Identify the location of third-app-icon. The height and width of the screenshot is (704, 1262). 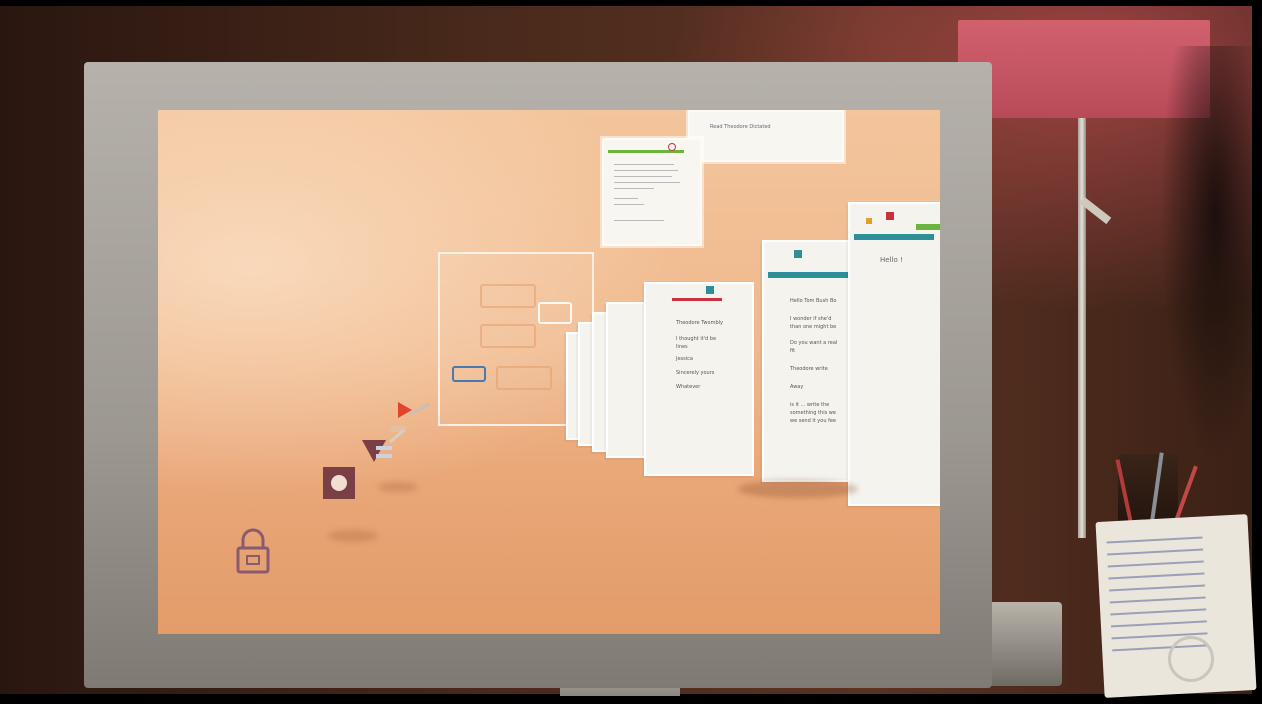
(710, 290).